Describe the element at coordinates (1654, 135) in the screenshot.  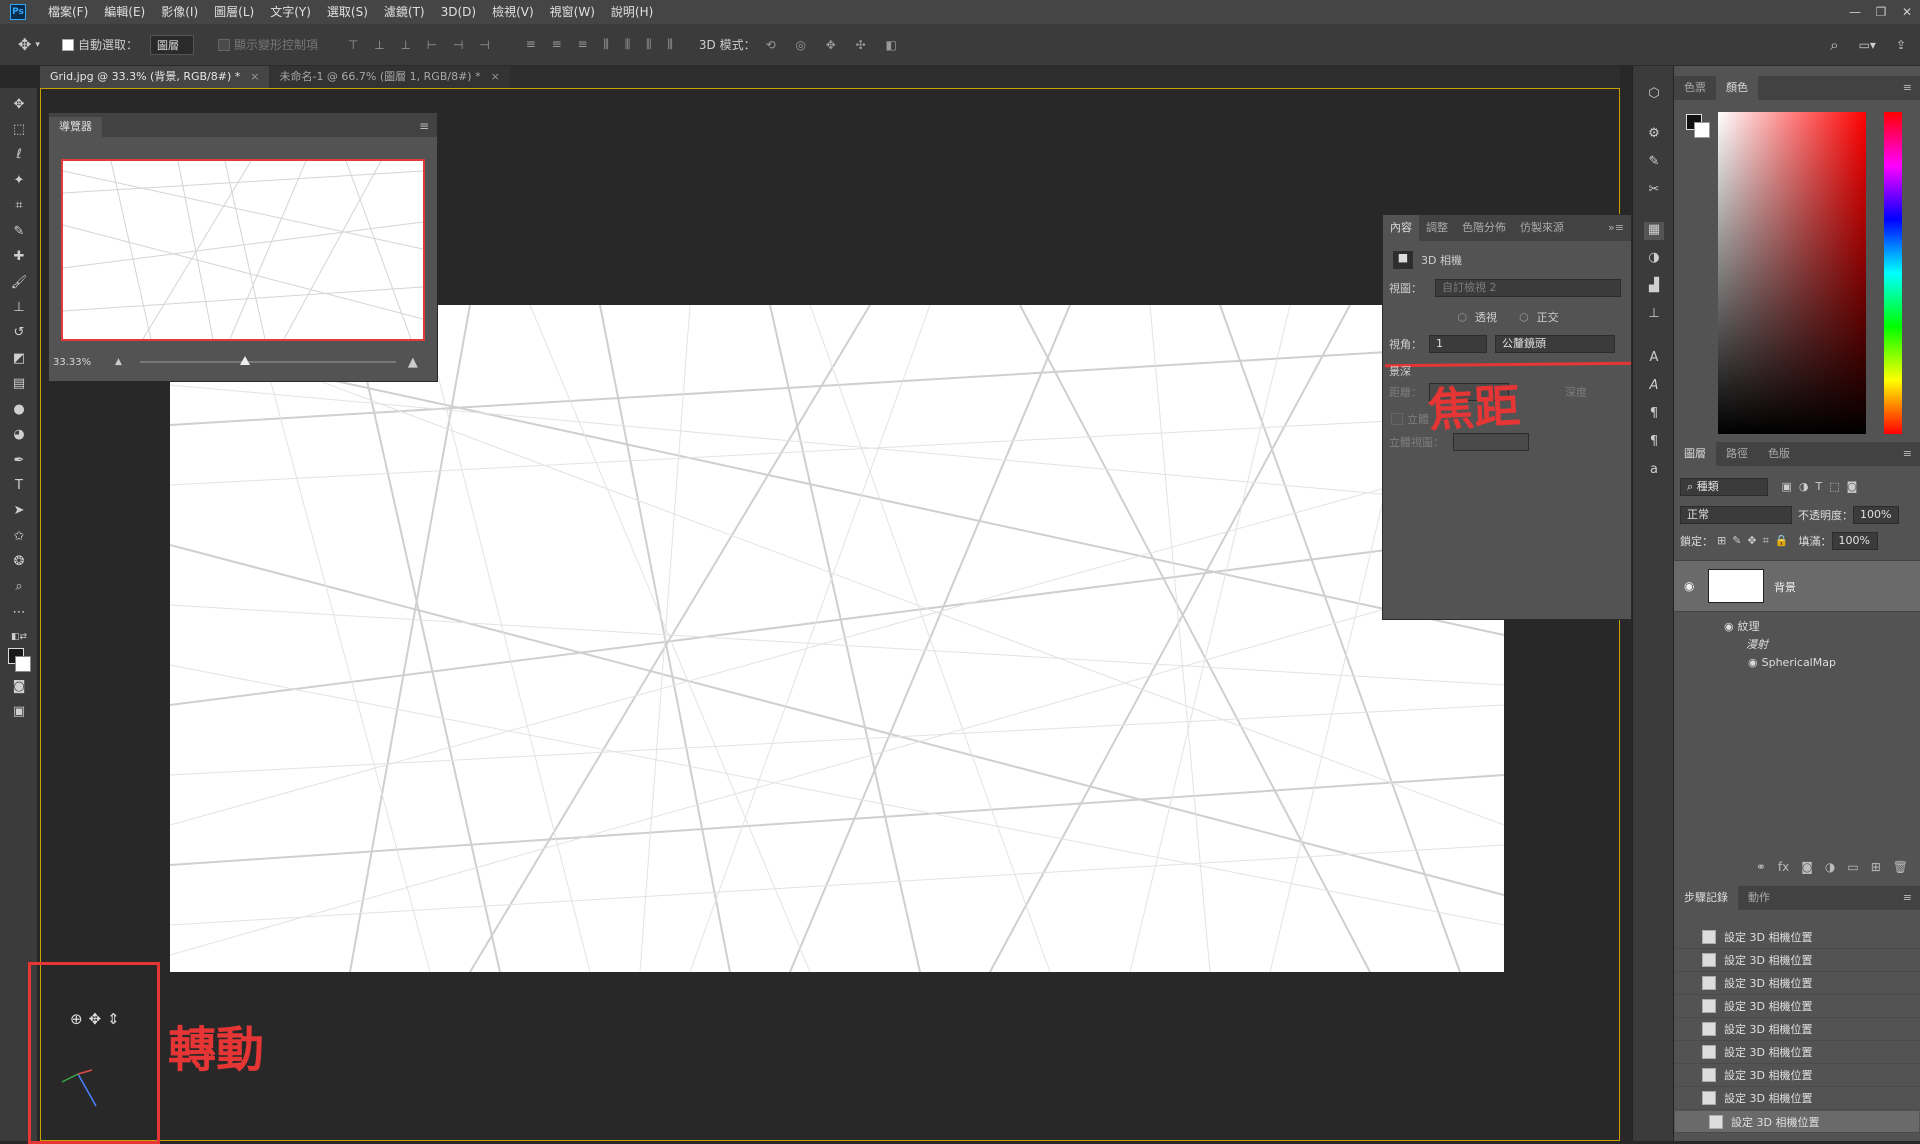
I see `adjustments-icon: ⚙` at that location.